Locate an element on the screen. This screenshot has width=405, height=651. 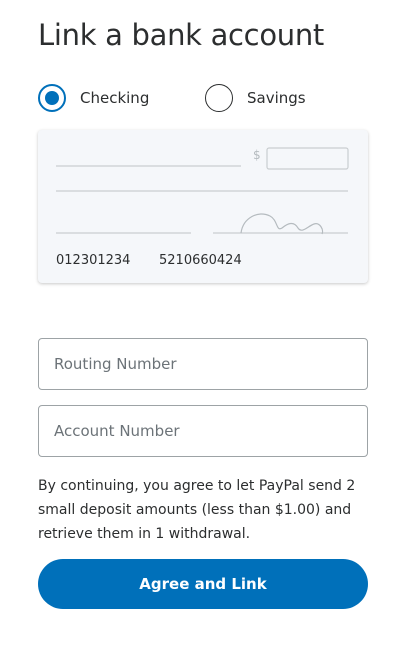
currency-symbol: $ is located at coordinates (257, 155).